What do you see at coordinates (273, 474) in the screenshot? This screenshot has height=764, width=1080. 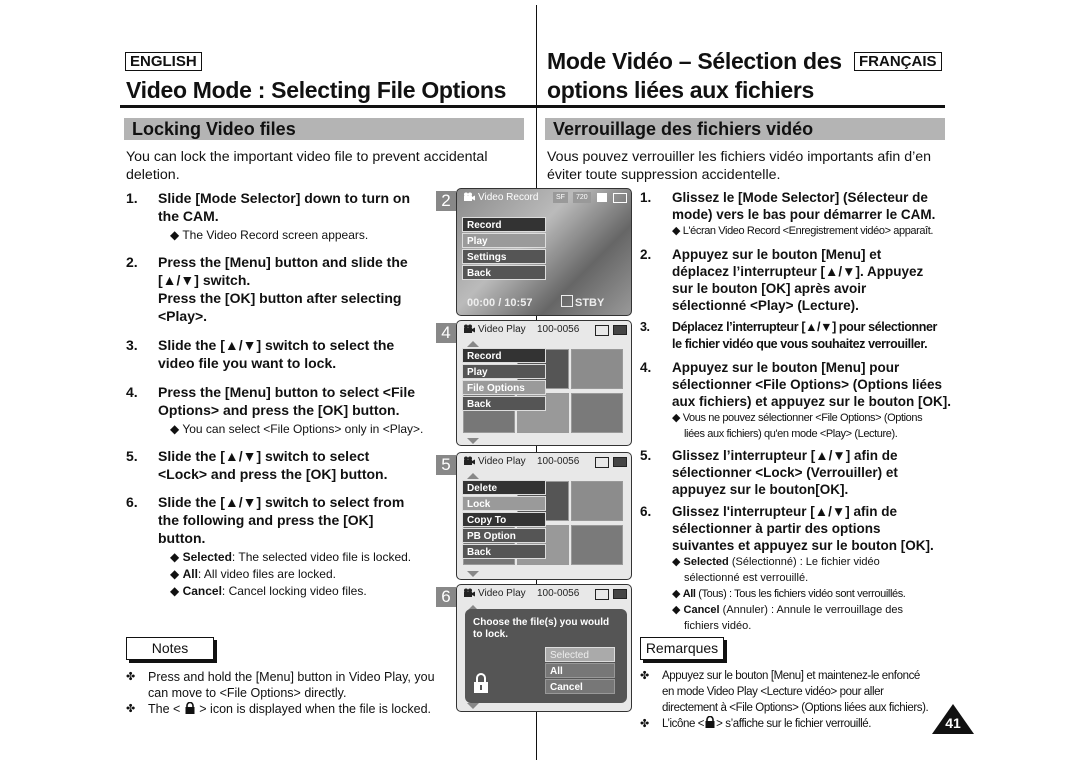 I see `step-line: <Lock> and press the [OK] button.` at bounding box center [273, 474].